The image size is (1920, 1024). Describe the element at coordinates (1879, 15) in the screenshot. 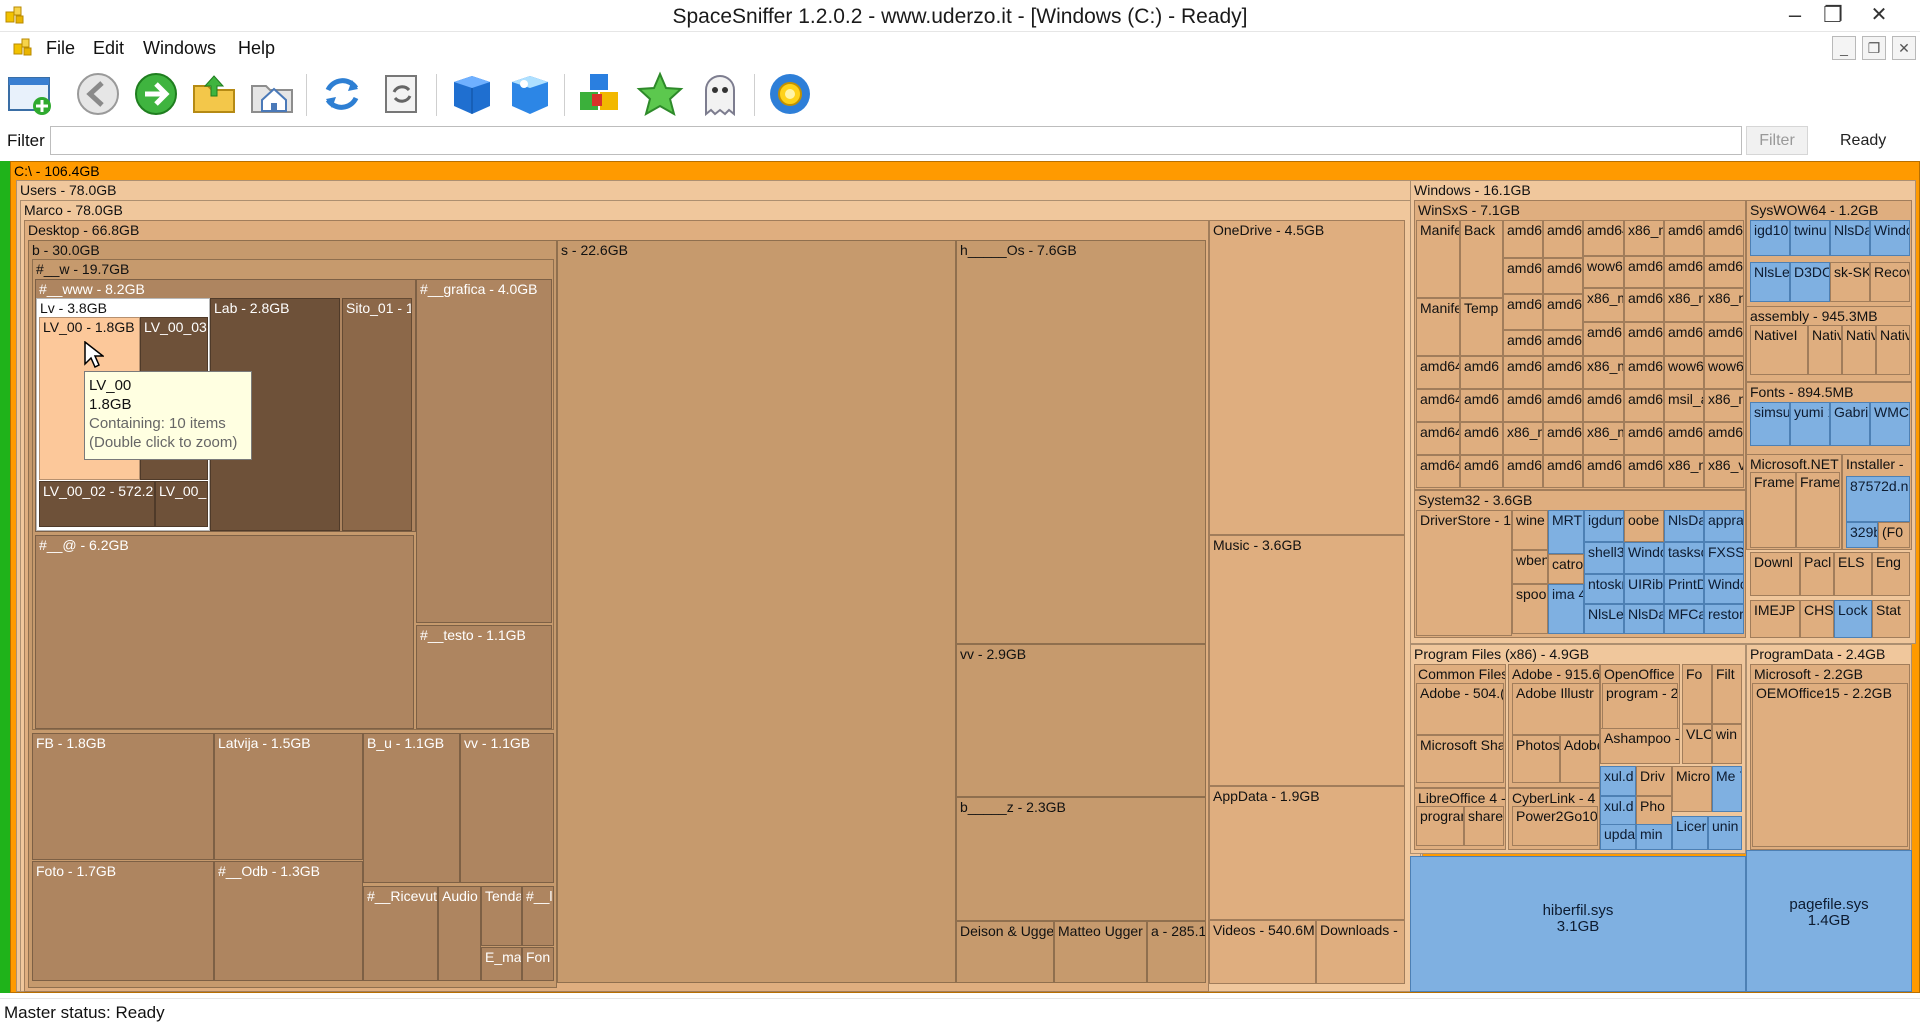

I see `close-button: ✕` at that location.